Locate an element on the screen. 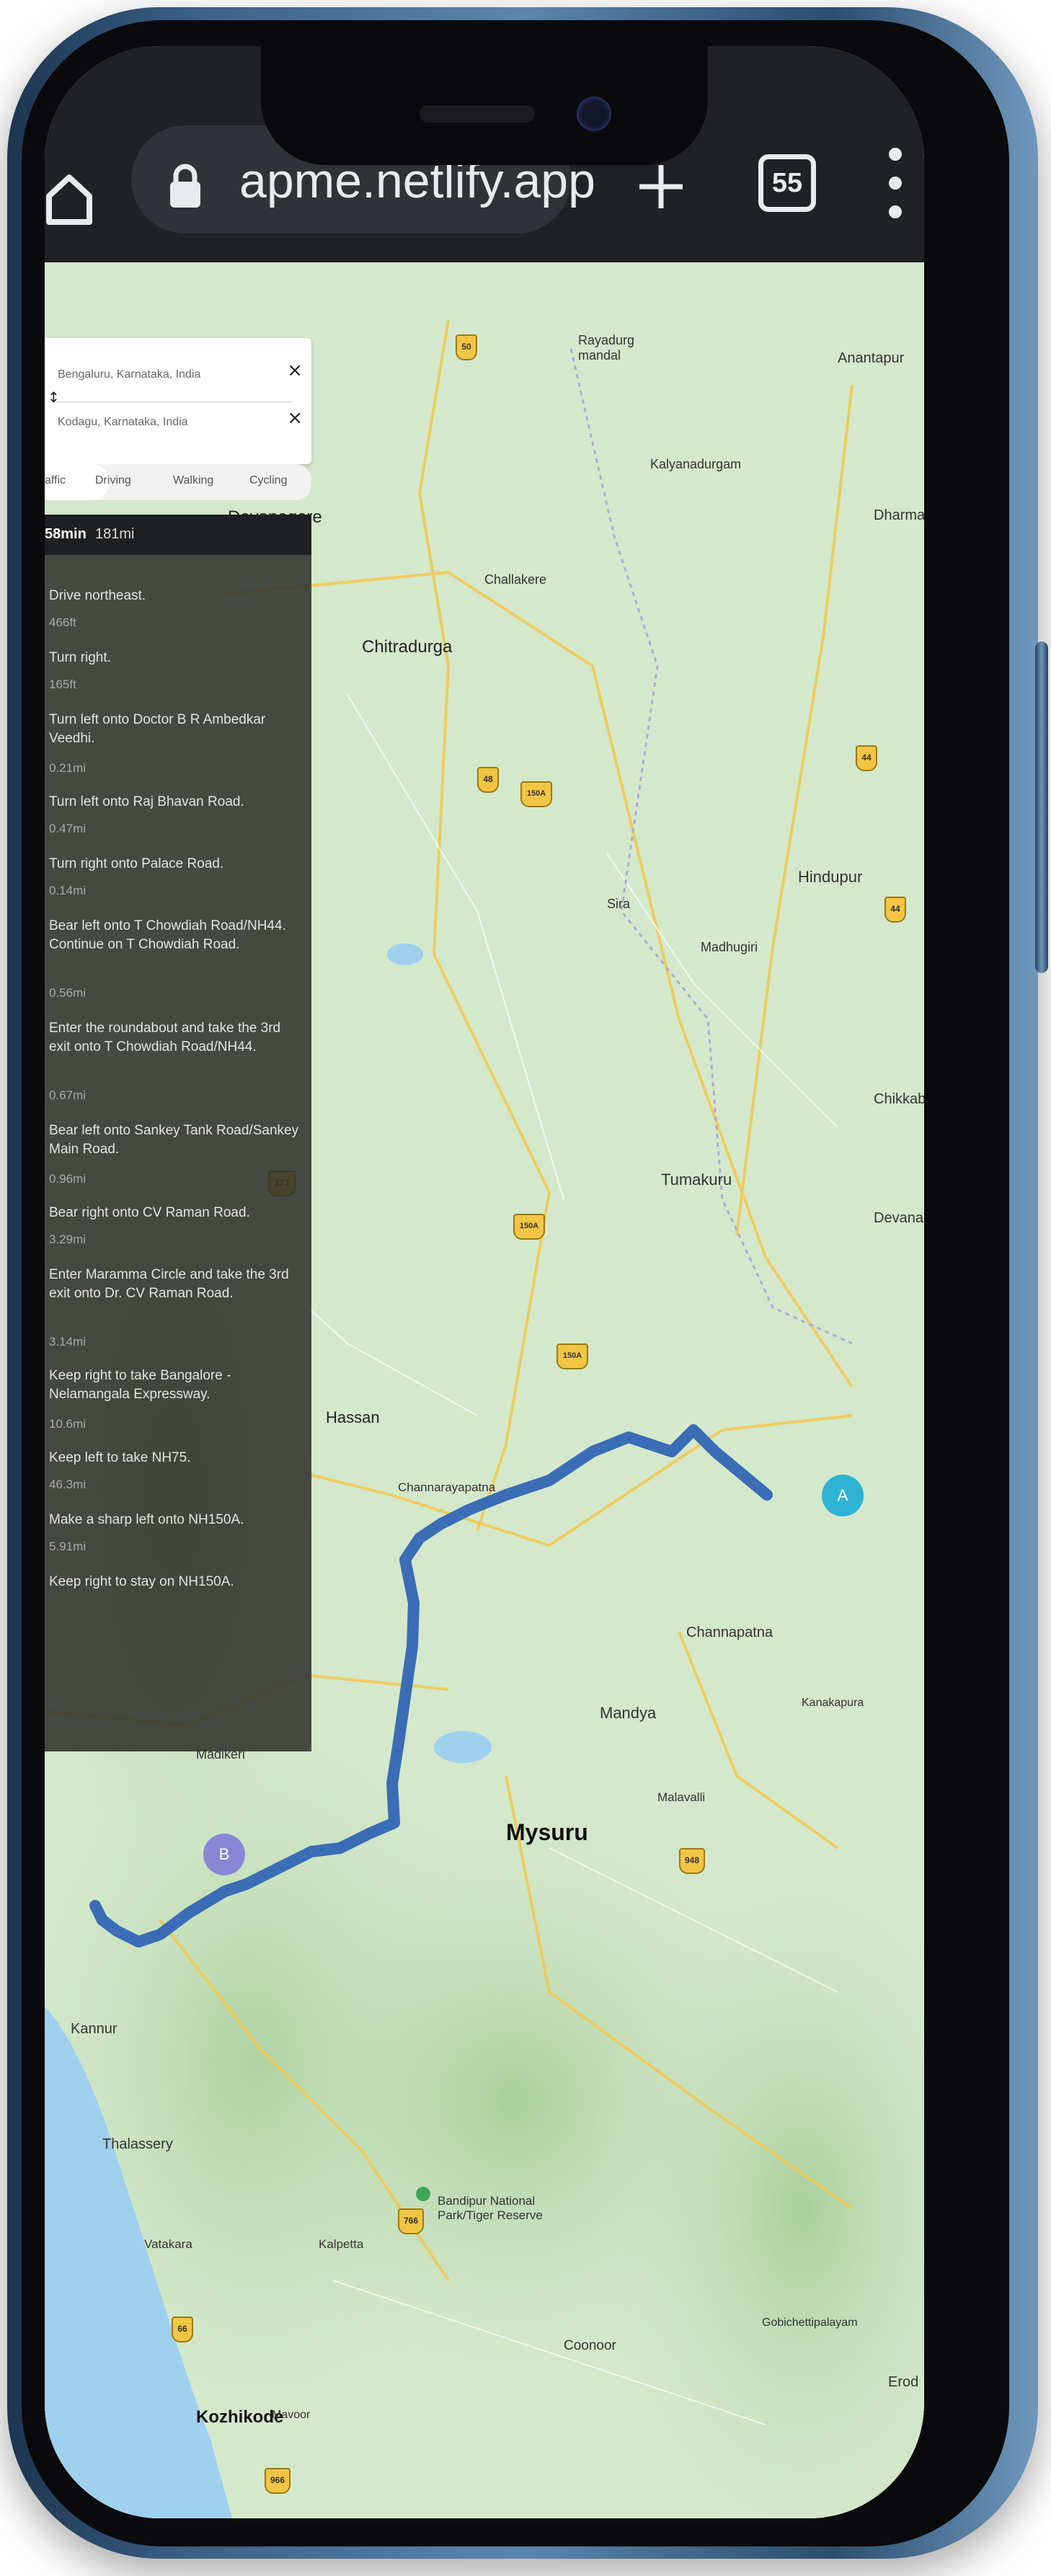 This screenshot has width=1051, height=2576. map-label: Tumakuru is located at coordinates (696, 1180).